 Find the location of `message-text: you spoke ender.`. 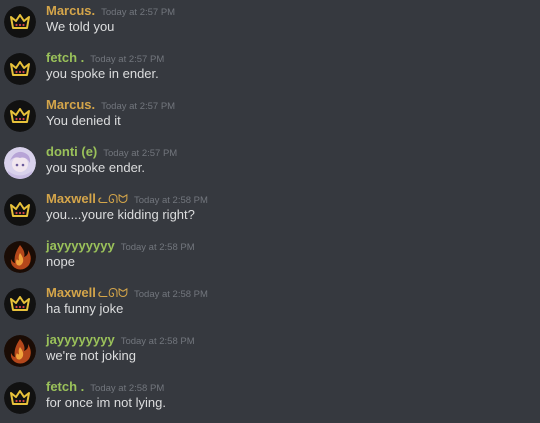

message-text: you spoke ender. is located at coordinates (96, 167).